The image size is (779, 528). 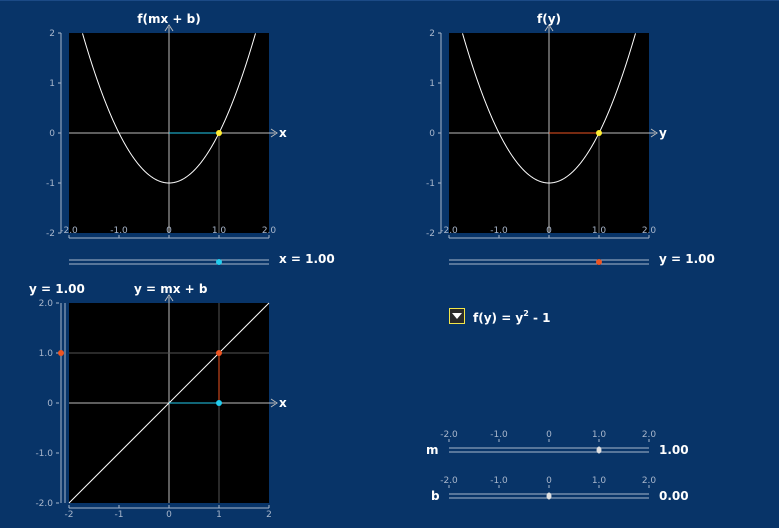 What do you see at coordinates (560, 489) in the screenshot?
I see `b-slider: -2.0 -1.0 0 1.0 2.0 b 0.00` at bounding box center [560, 489].